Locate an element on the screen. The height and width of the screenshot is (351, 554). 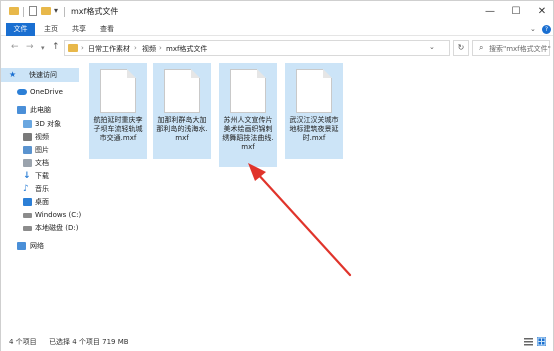
file-tile: 武汉江汉关城市地标建筑夜景延时.mxf is located at coordinates (314, 111).